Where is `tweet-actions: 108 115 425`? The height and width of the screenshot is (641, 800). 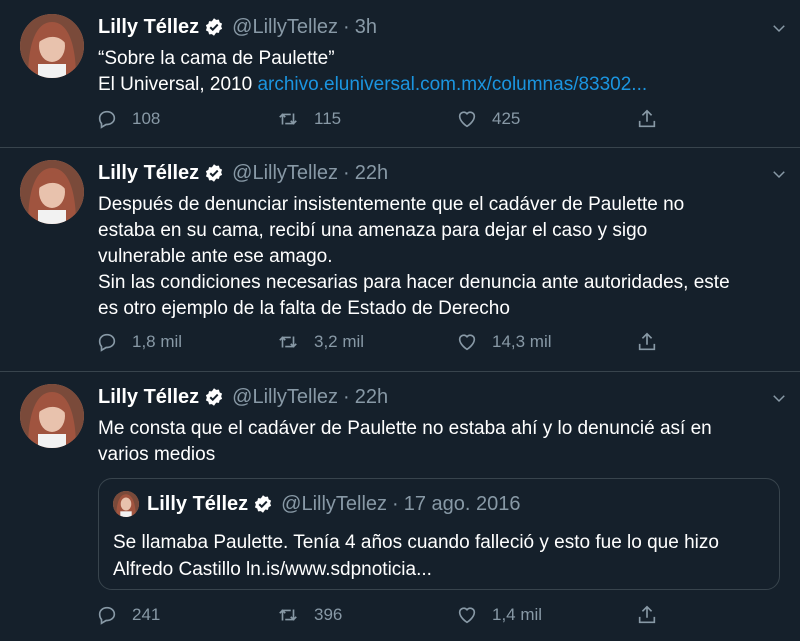
tweet-actions: 108 115 425 is located at coordinates (386, 119).